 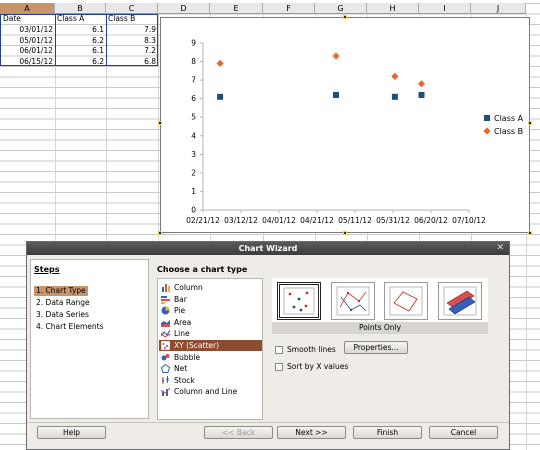 I want to click on area-chart-icon, so click(x=165, y=323).